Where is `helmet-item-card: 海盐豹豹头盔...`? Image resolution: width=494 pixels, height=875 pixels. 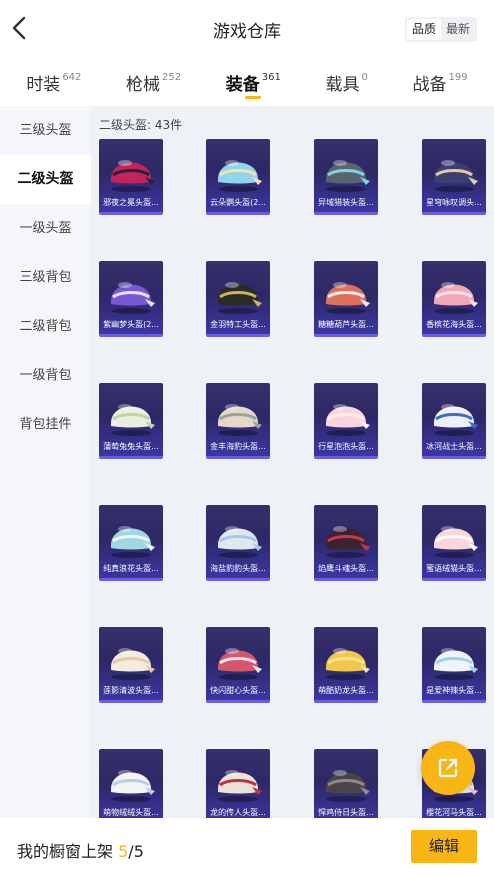
helmet-item-card: 海盐豹豹头盔... is located at coordinates (238, 543).